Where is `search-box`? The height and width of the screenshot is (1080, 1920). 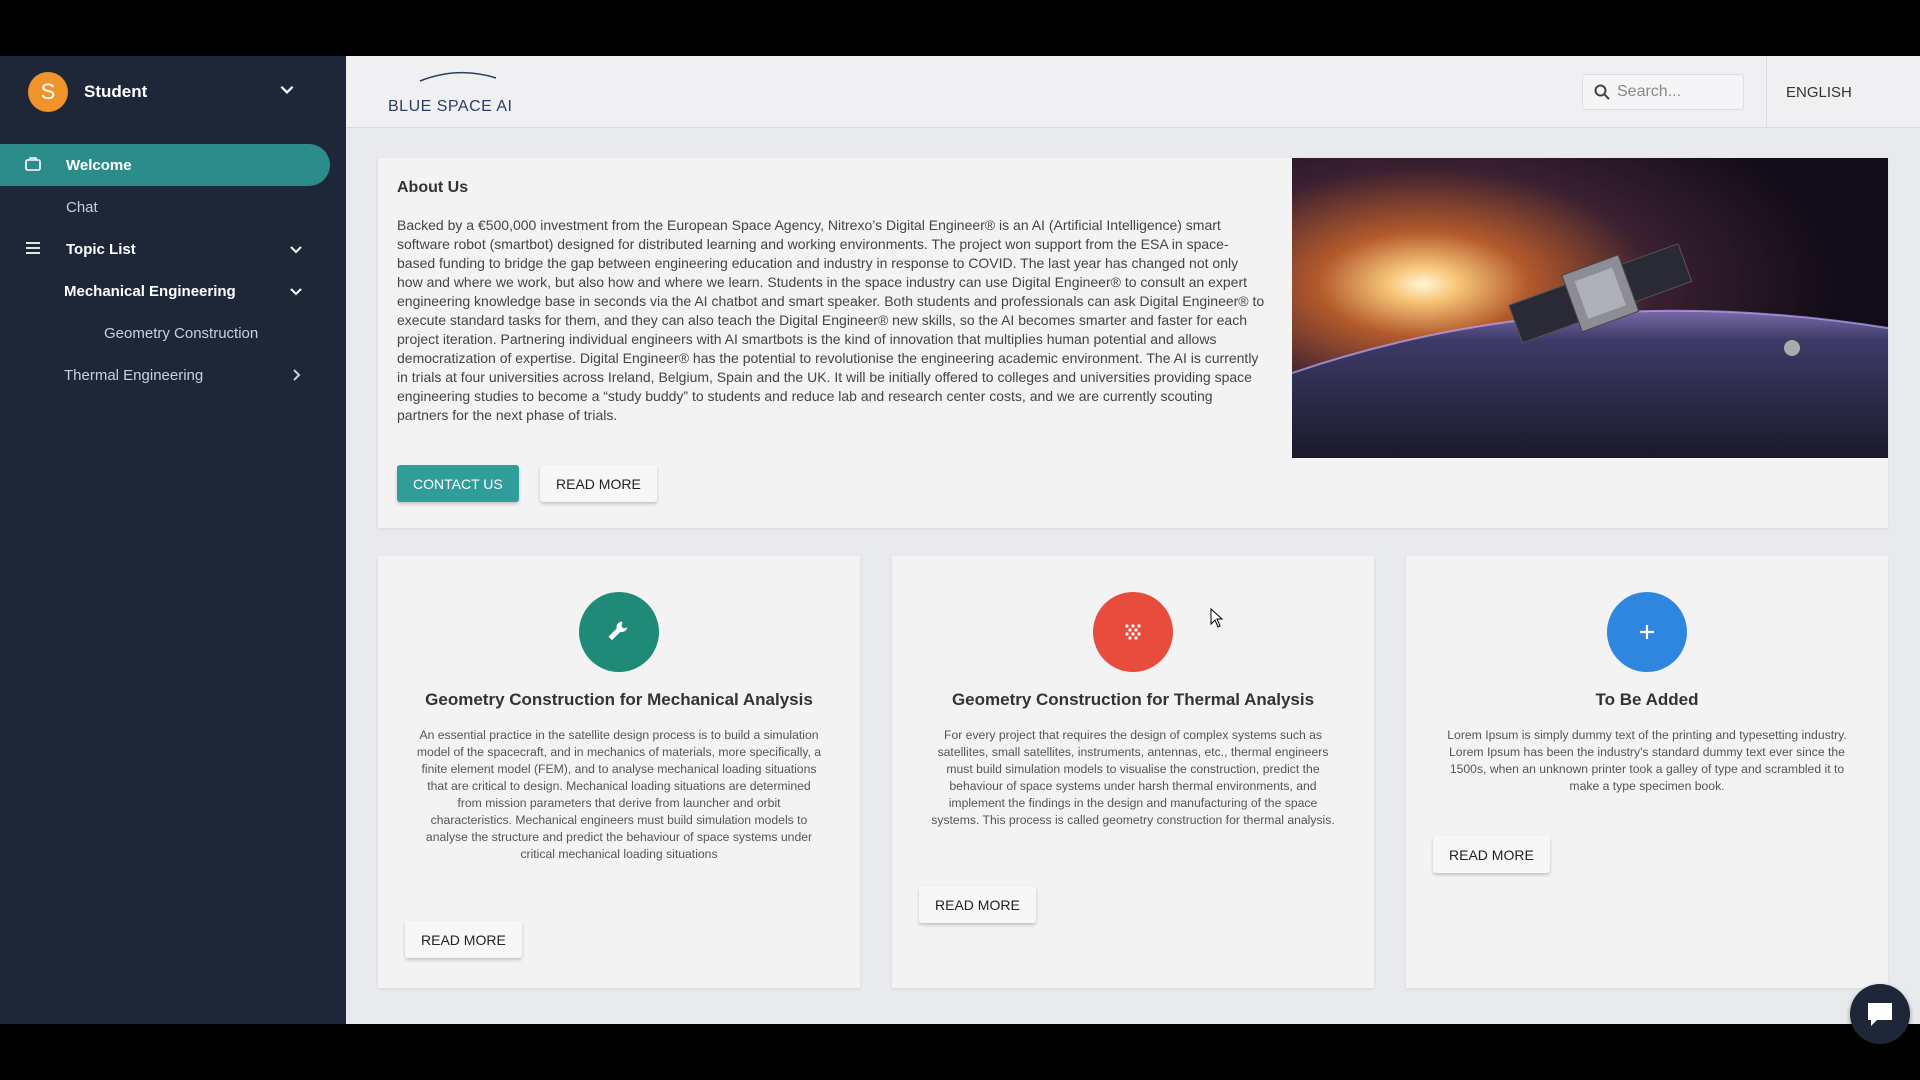
search-box is located at coordinates (1663, 92).